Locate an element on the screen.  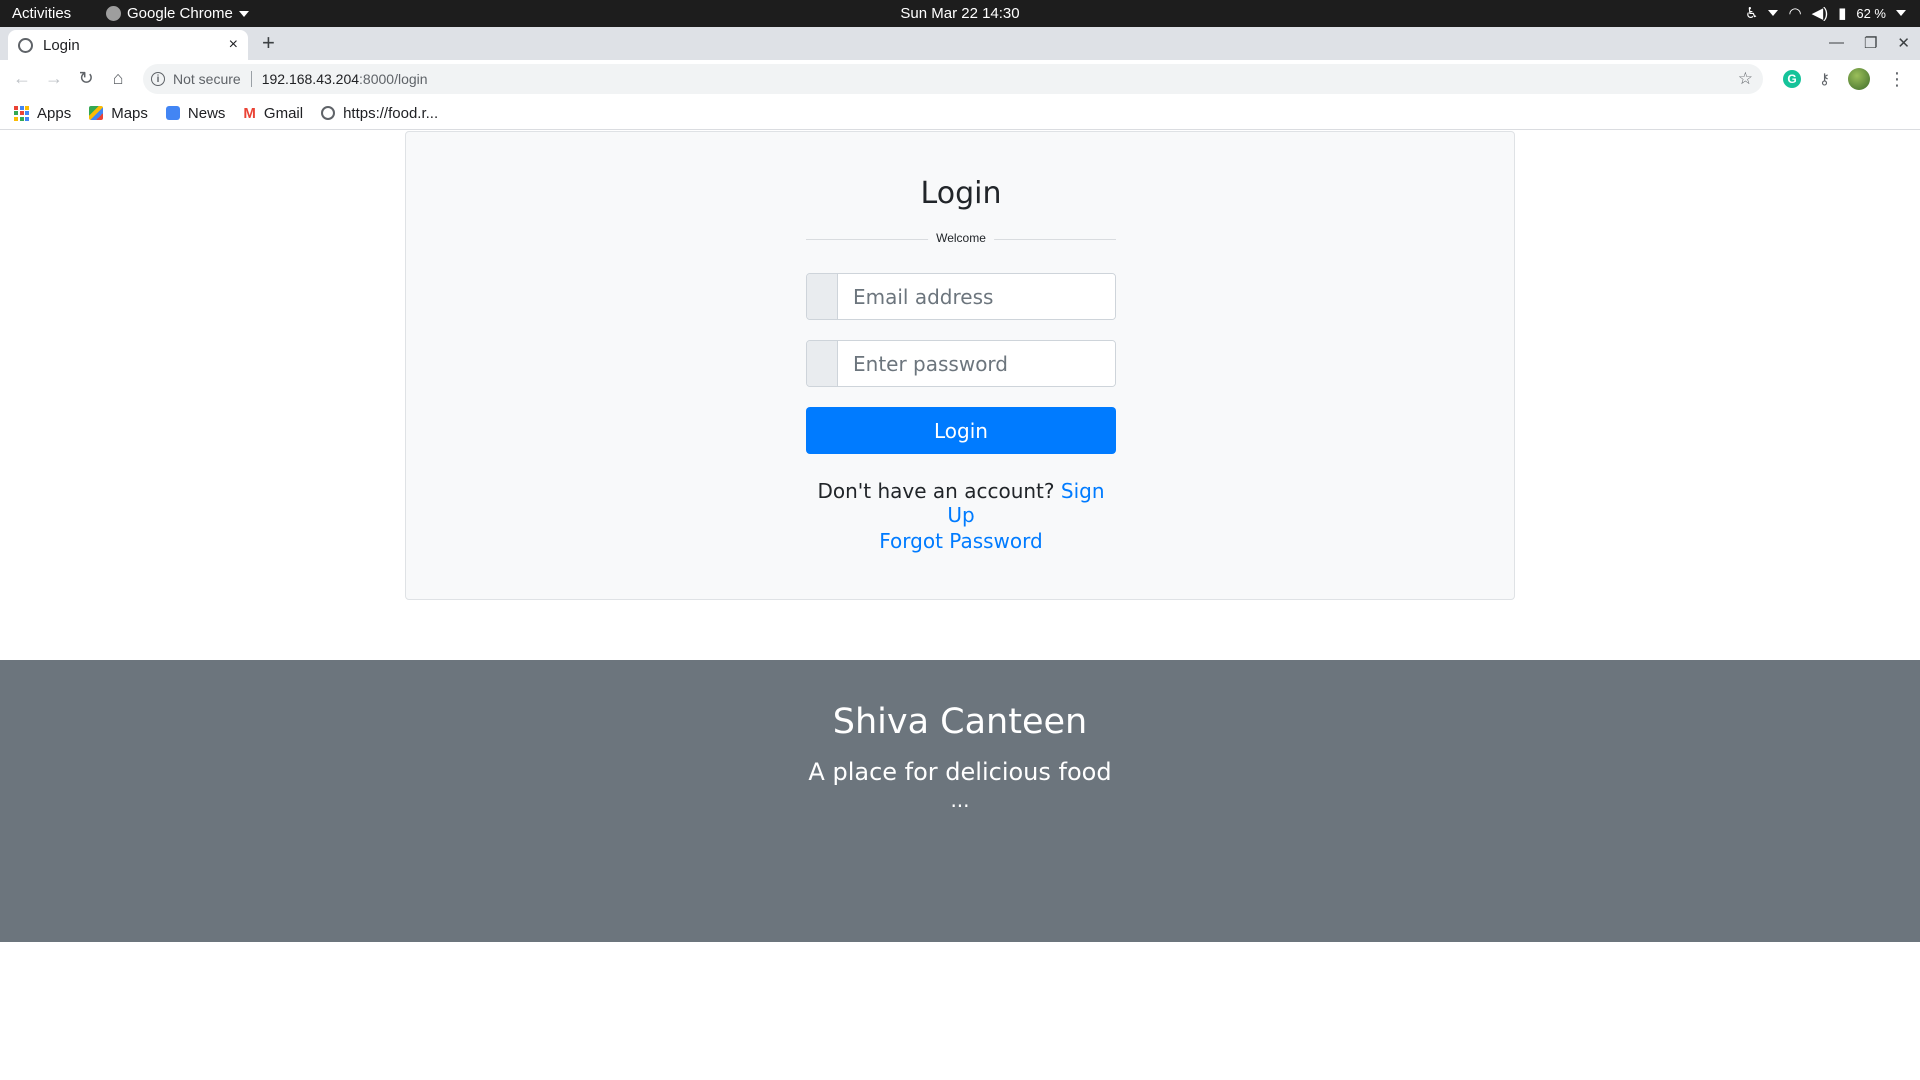
app-menu-label: Google Chrome is located at coordinates (180, 13).